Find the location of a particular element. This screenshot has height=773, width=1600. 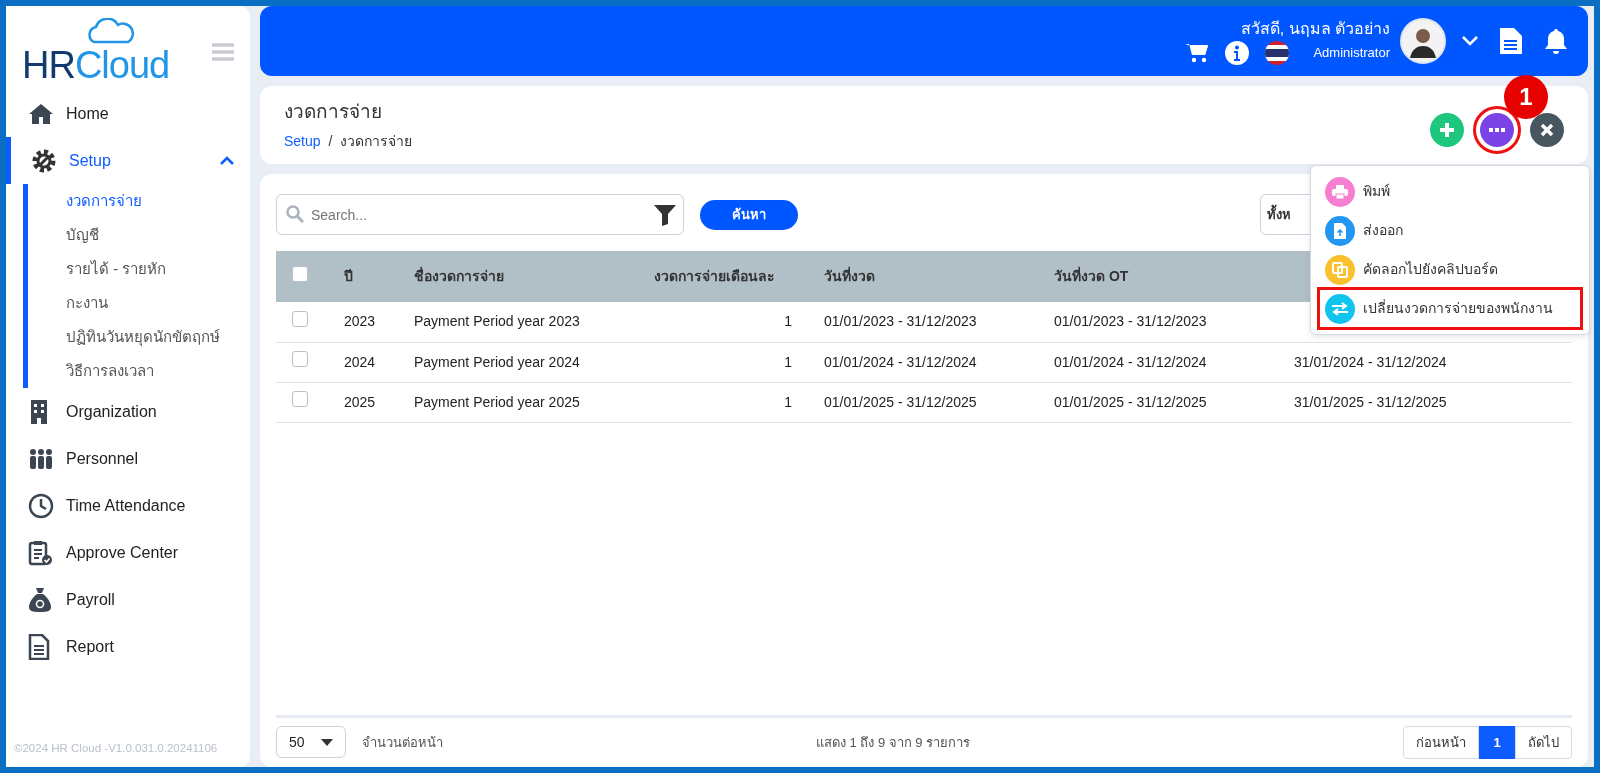

swap-arrows-icon is located at coordinates (1340, 308).